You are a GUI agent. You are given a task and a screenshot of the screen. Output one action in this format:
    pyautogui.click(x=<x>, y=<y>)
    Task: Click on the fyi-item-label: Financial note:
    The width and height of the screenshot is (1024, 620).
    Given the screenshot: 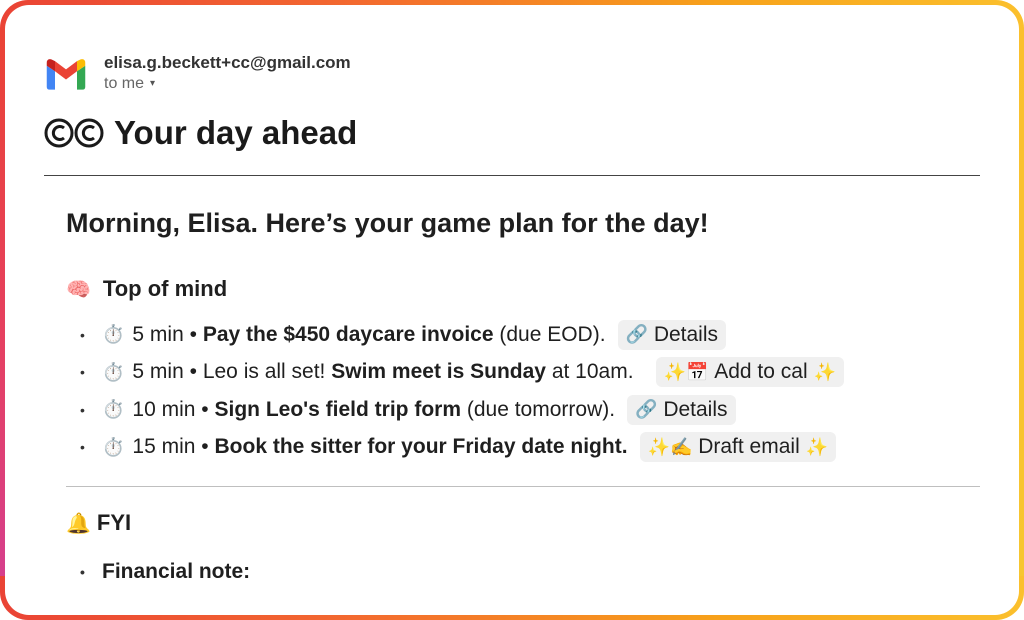 What is the action you would take?
    pyautogui.click(x=176, y=571)
    